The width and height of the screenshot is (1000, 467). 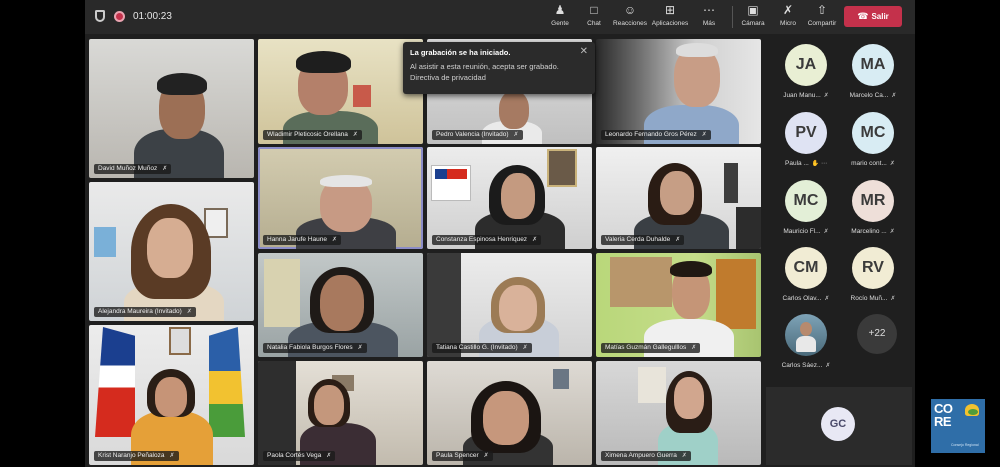 What do you see at coordinates (819, 164) in the screenshot?
I see `hand-icon: ✋ ⋯` at bounding box center [819, 164].